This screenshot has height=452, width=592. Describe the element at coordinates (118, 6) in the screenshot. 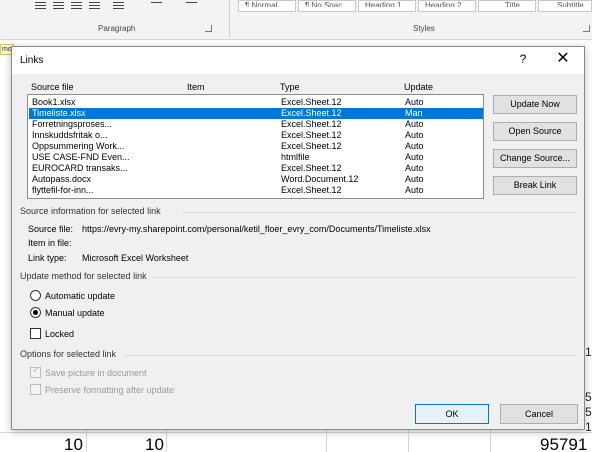

I see `line-spacing-icon` at that location.